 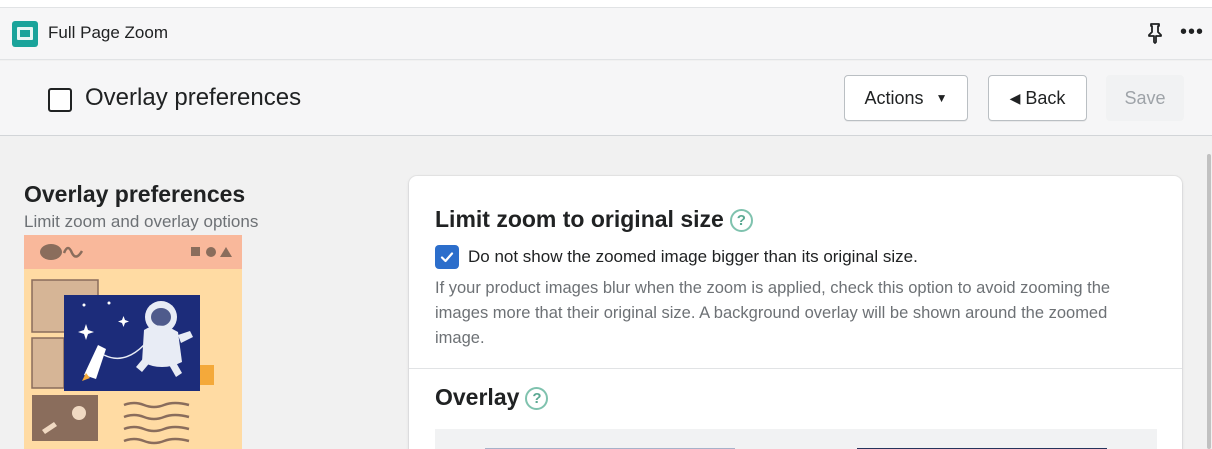 What do you see at coordinates (579, 219) in the screenshot?
I see `limit-zoom-title: Limit zoom to original size` at bounding box center [579, 219].